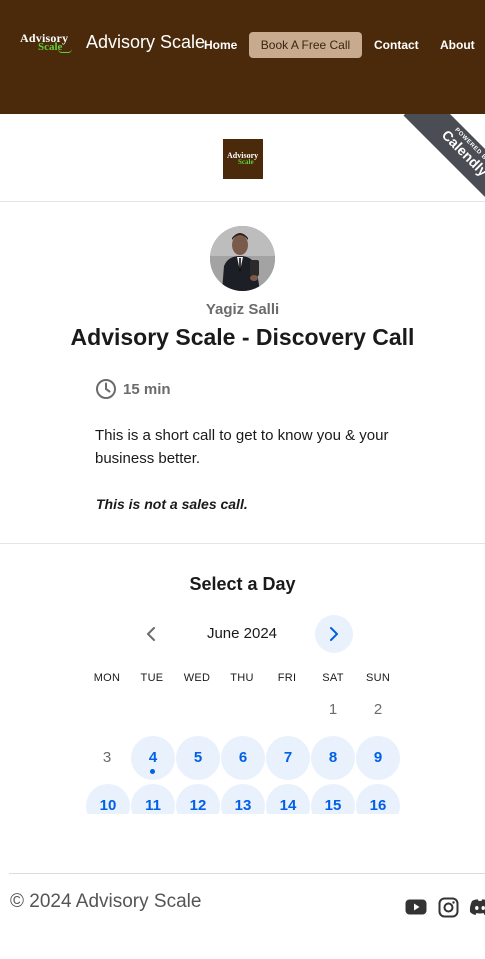  Describe the element at coordinates (242, 678) in the screenshot. I see `weekday-thu: THU` at that location.